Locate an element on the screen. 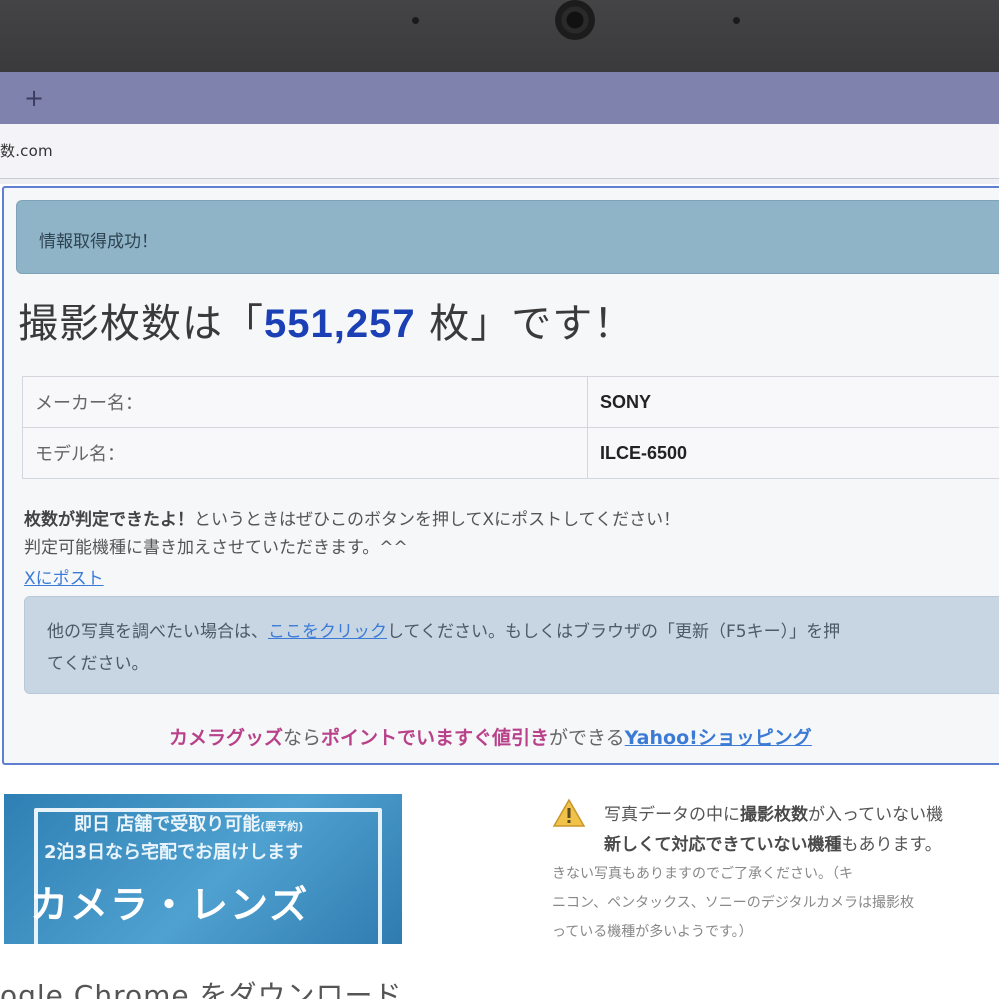 Image resolution: width=999 pixels, height=999 pixels. table-row: モデル名： ILCE-6500 is located at coordinates (510, 453).